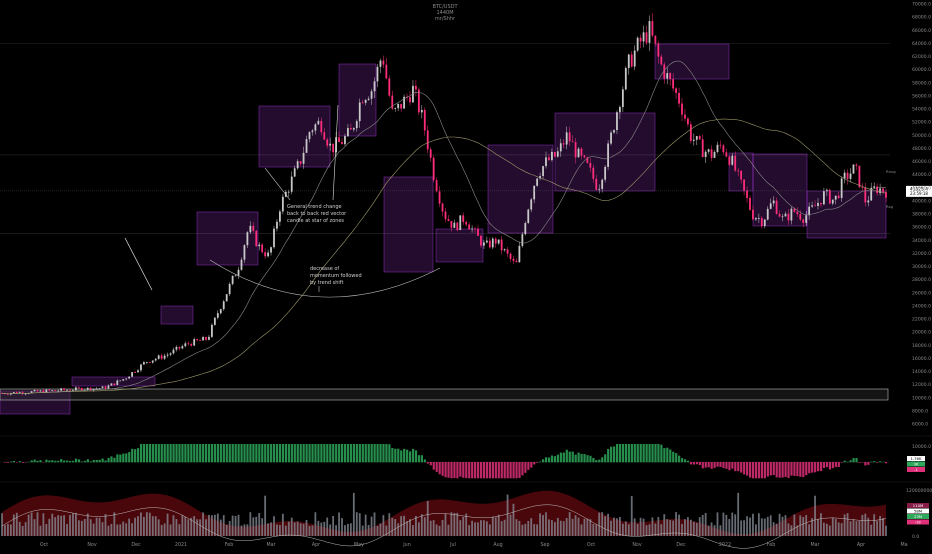 The image size is (932, 554). What do you see at coordinates (177, 315) in the screenshot?
I see `supply-demand-zone` at bounding box center [177, 315].